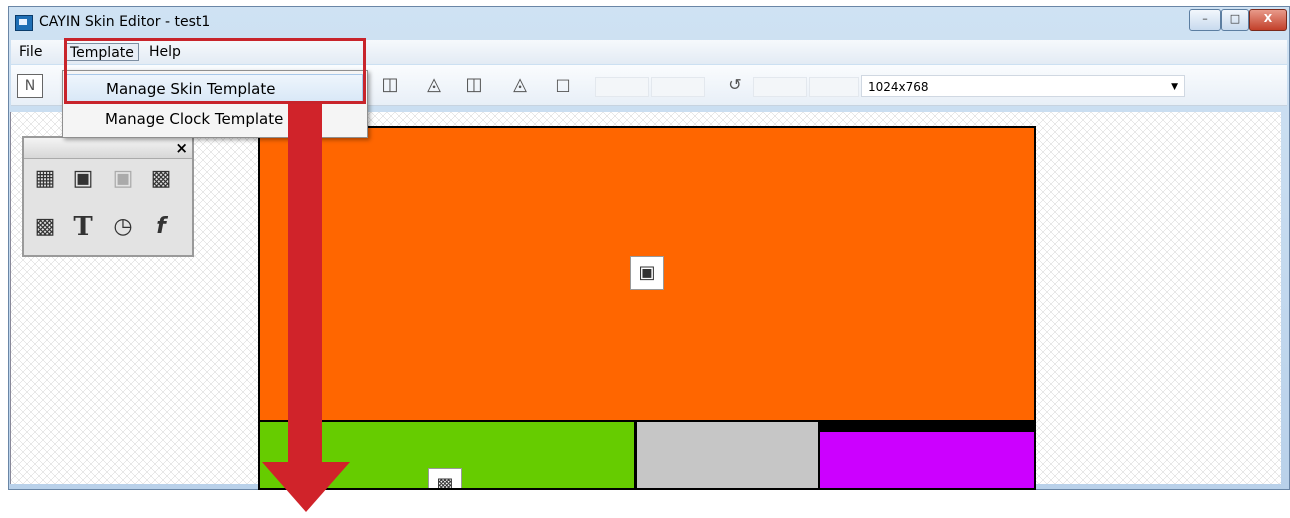  What do you see at coordinates (161, 179) in the screenshot?
I see `media1-zone-icon: ▩` at bounding box center [161, 179].